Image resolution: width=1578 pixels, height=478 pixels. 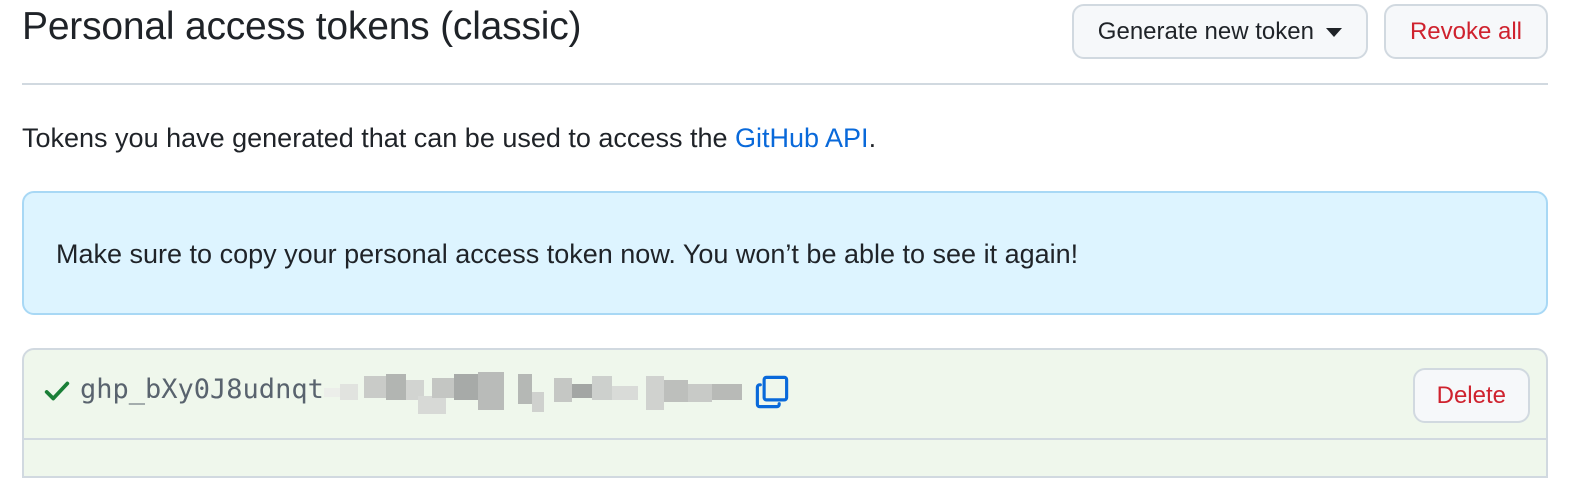 I want to click on github-api-link: GitHub API, so click(x=802, y=138).